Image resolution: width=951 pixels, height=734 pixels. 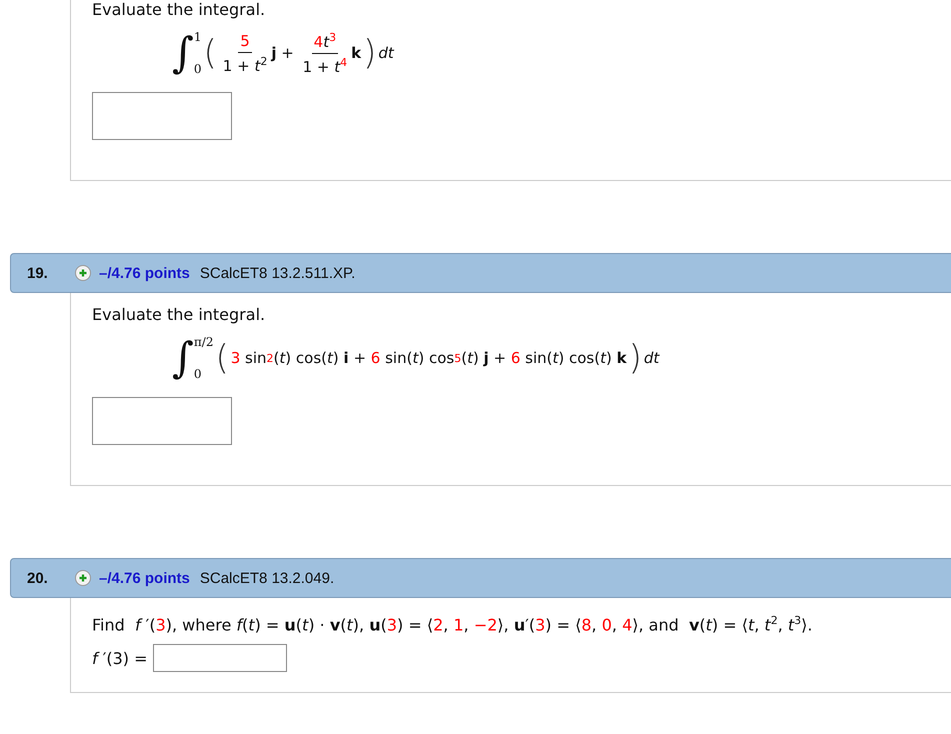 I want to click on question-number: 20., so click(x=38, y=578).